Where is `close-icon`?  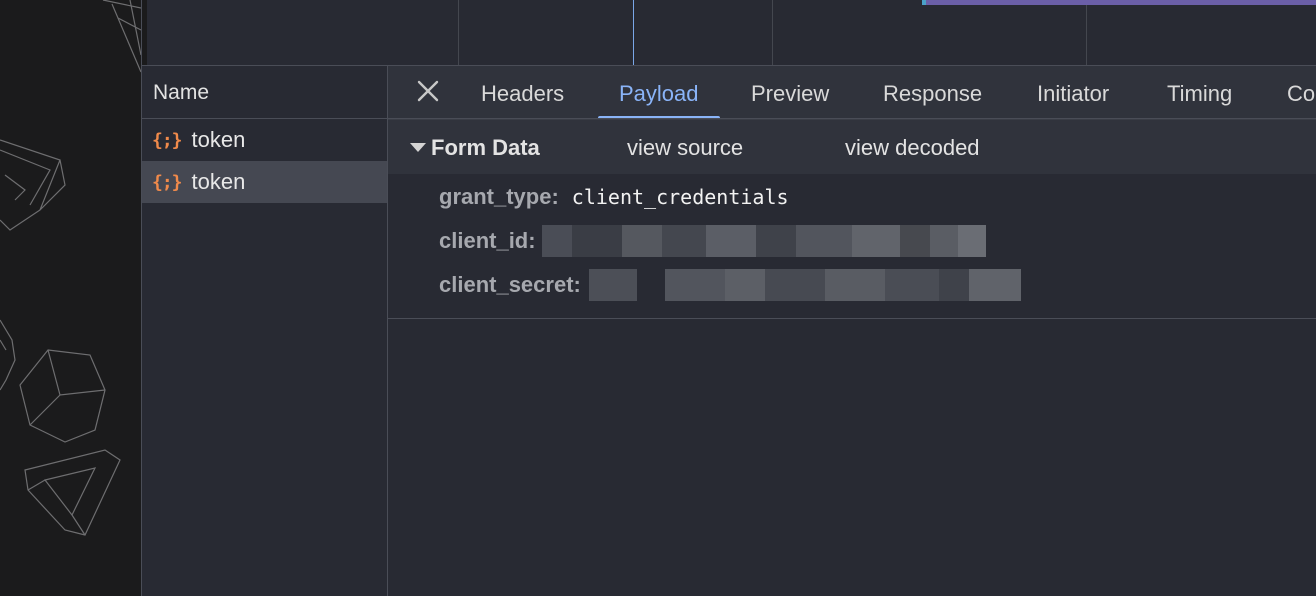
close-icon is located at coordinates (428, 91).